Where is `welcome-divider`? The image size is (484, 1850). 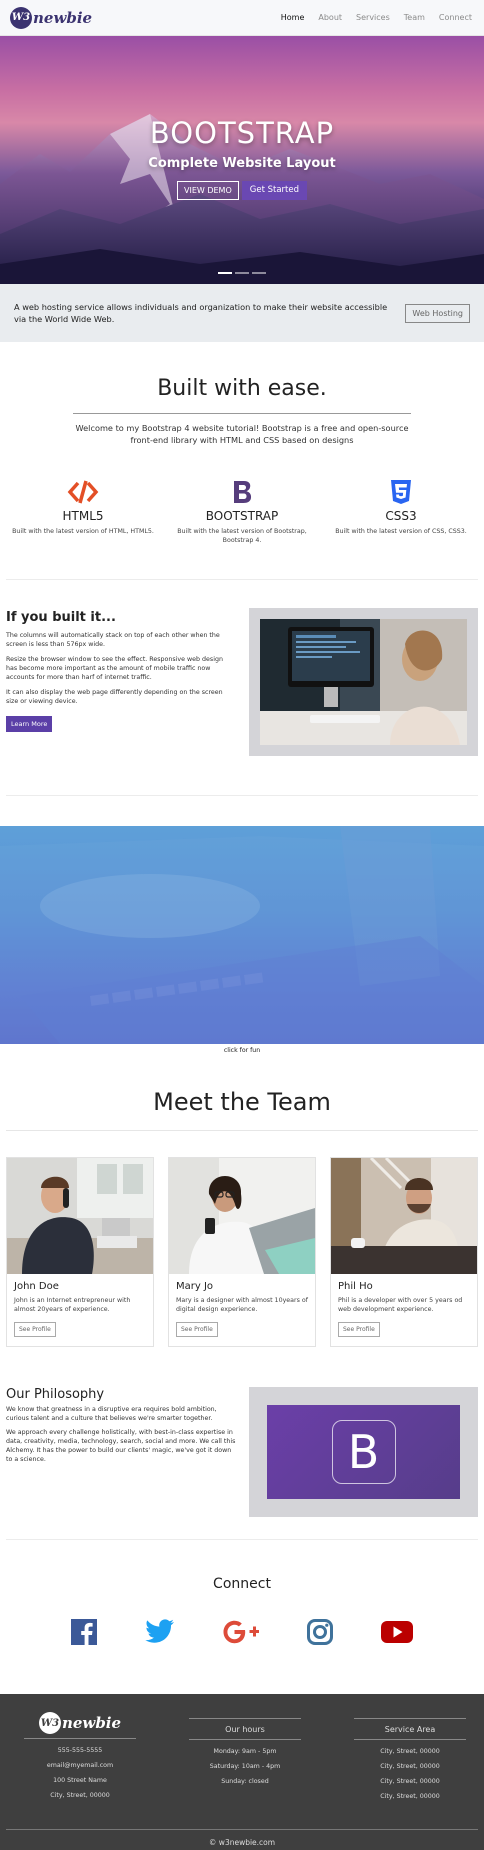 welcome-divider is located at coordinates (242, 413).